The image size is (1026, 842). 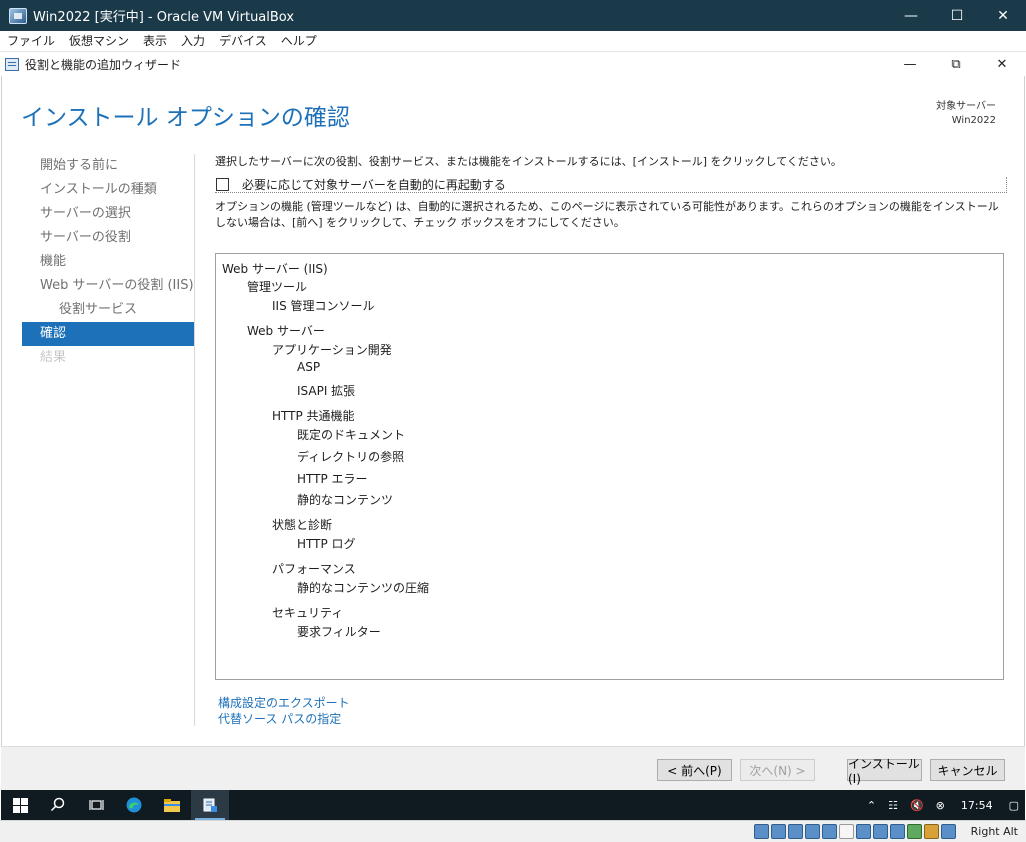 I want to click on summary-item: 管理ツール, so click(x=277, y=287).